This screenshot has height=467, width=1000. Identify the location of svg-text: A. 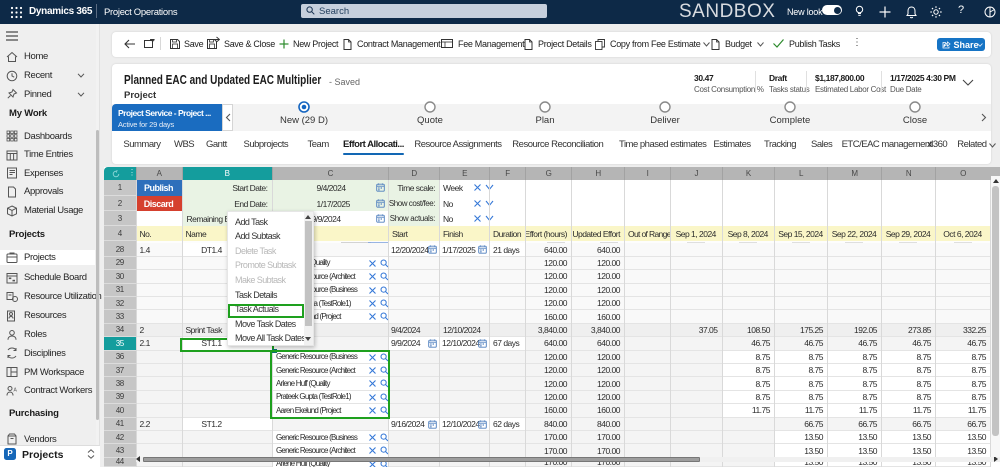
(16, 390).